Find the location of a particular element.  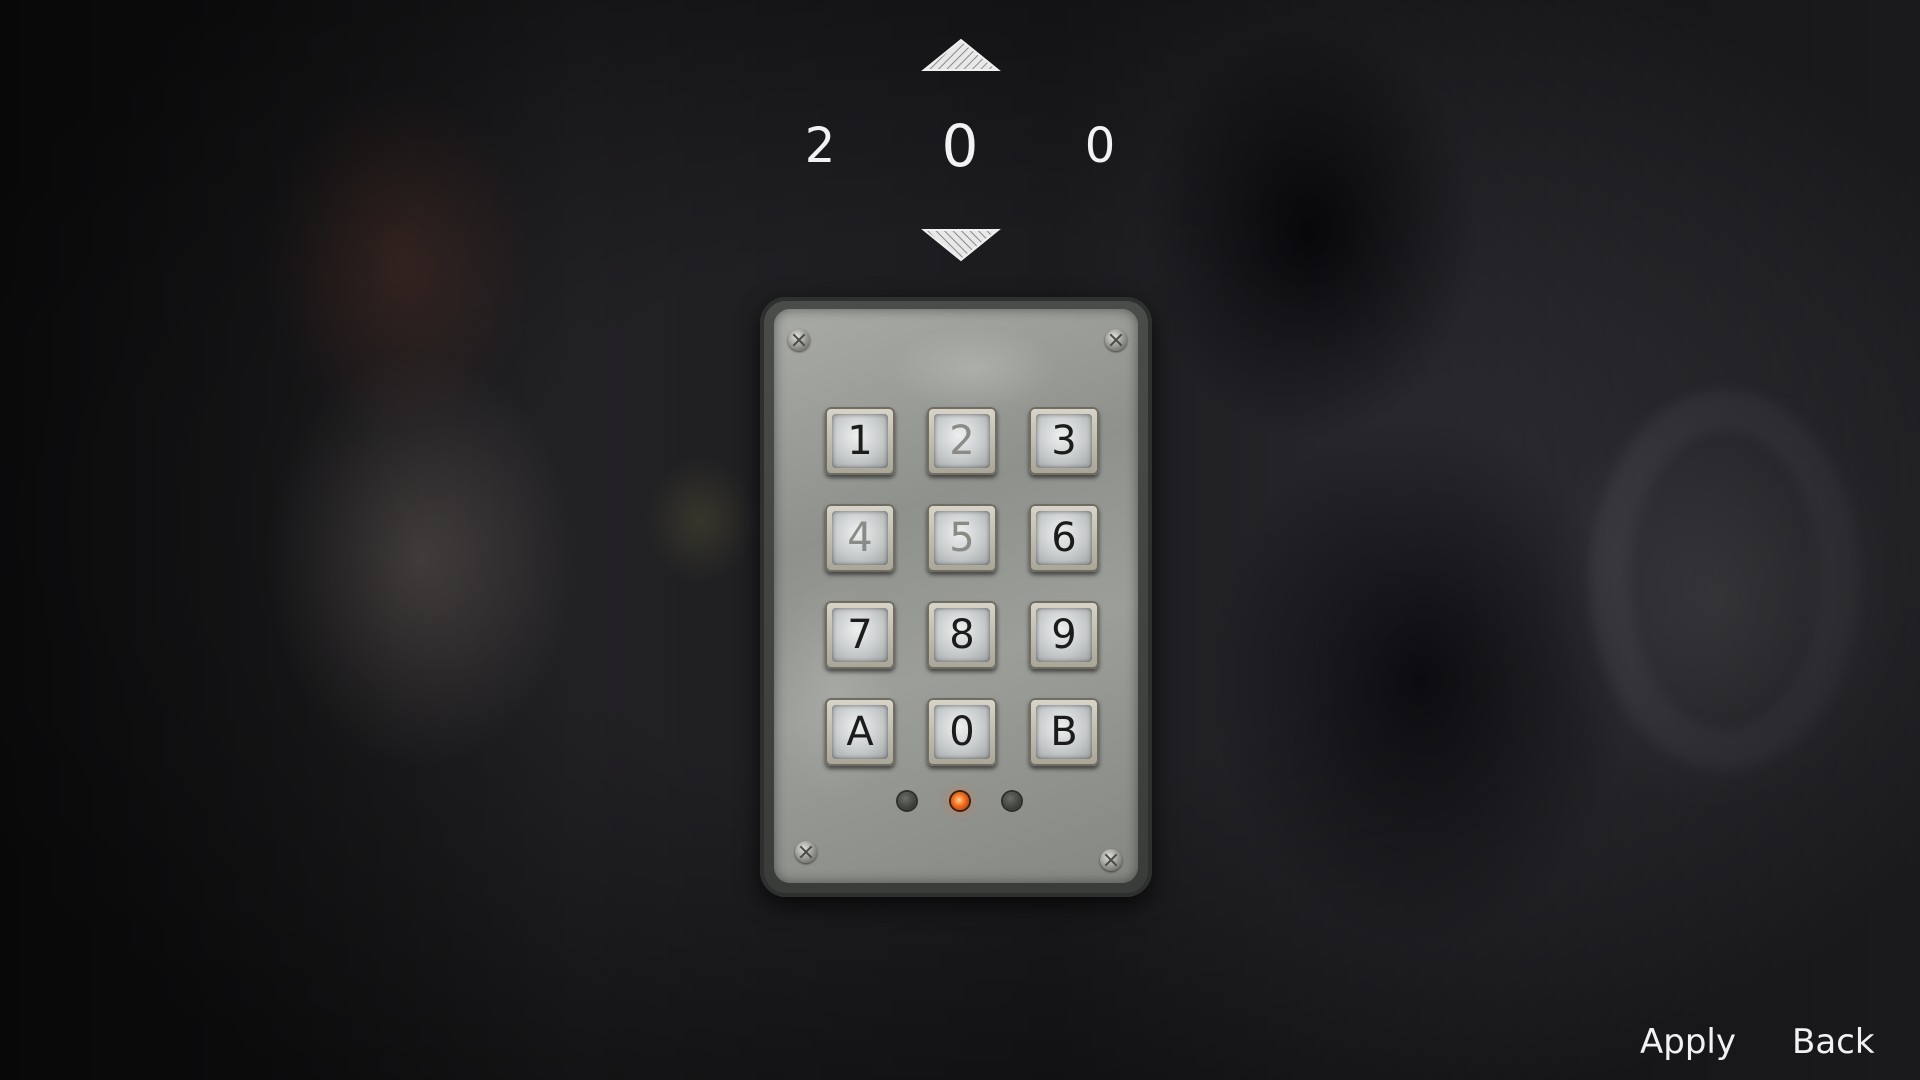

key-label: 9 is located at coordinates (1064, 635).